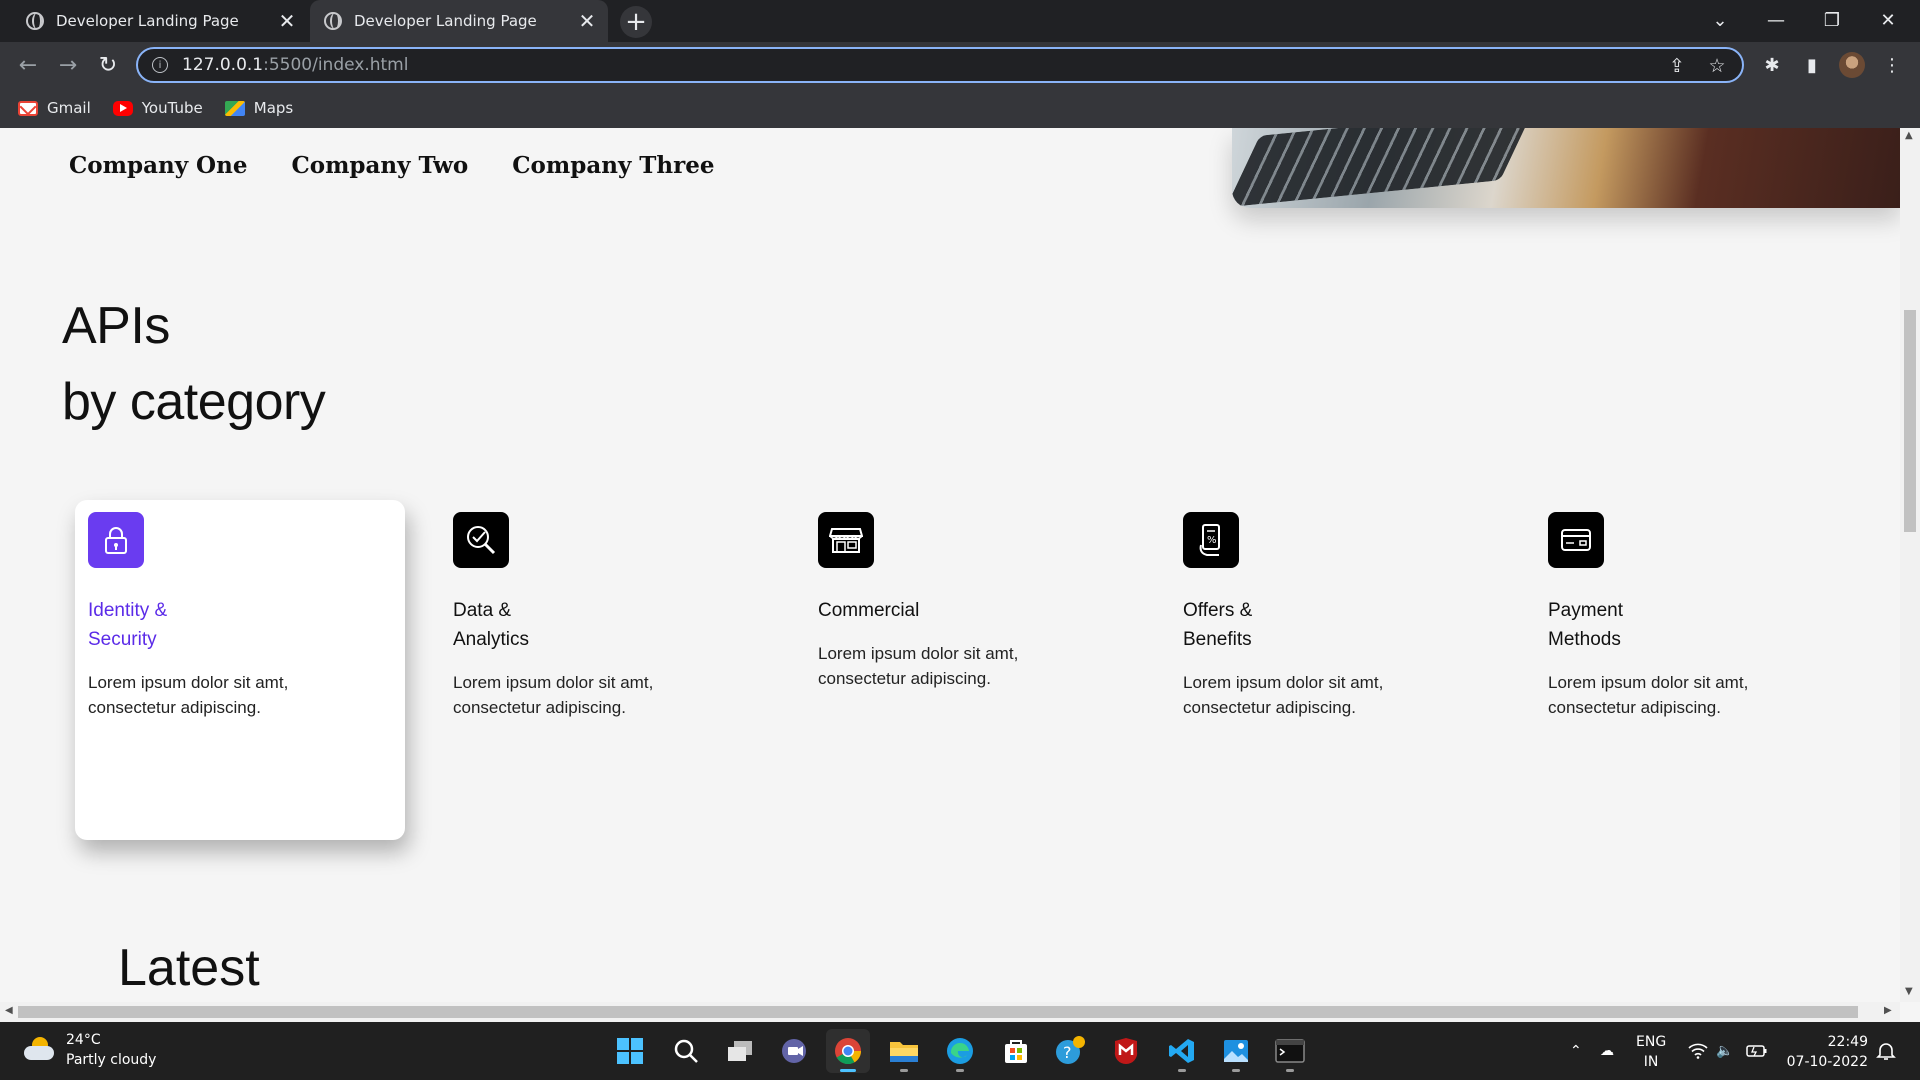  Describe the element at coordinates (928, 610) in the screenshot. I see `card-title: Commercial` at that location.